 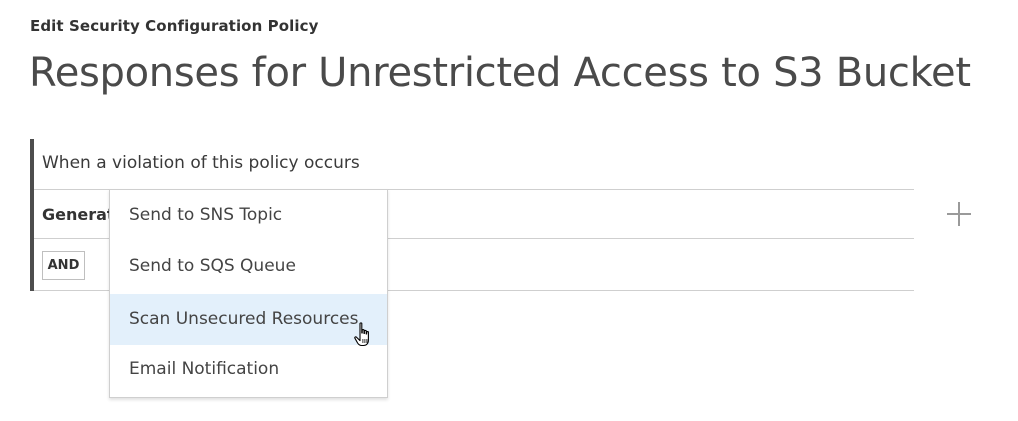 What do you see at coordinates (201, 163) in the screenshot?
I see `panel-heading: When a violation of this policy occurs` at bounding box center [201, 163].